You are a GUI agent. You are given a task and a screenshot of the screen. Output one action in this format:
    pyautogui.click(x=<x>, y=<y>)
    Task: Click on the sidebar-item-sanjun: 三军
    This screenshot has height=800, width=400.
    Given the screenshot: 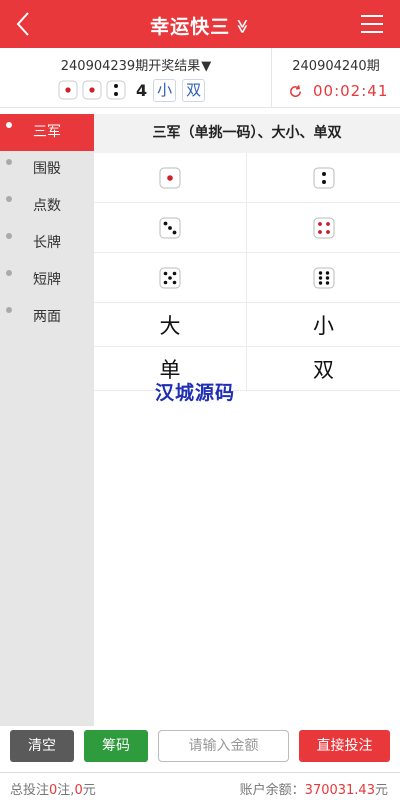 What is the action you would take?
    pyautogui.click(x=47, y=132)
    